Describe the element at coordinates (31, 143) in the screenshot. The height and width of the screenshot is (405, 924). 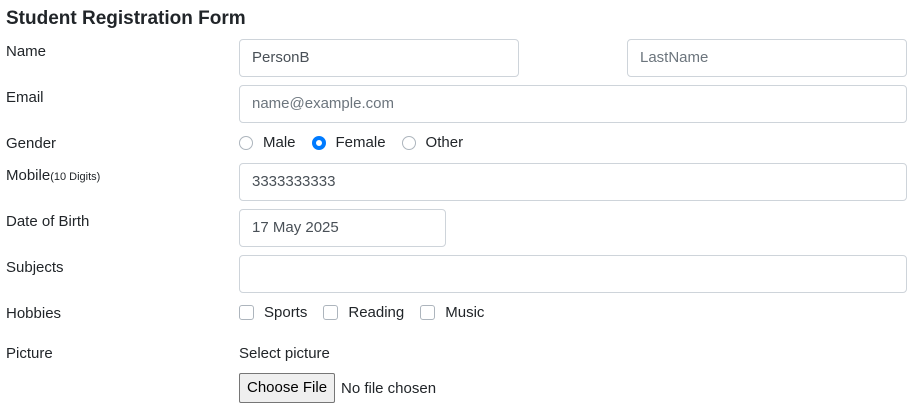
I see `gender-label: Gender` at that location.